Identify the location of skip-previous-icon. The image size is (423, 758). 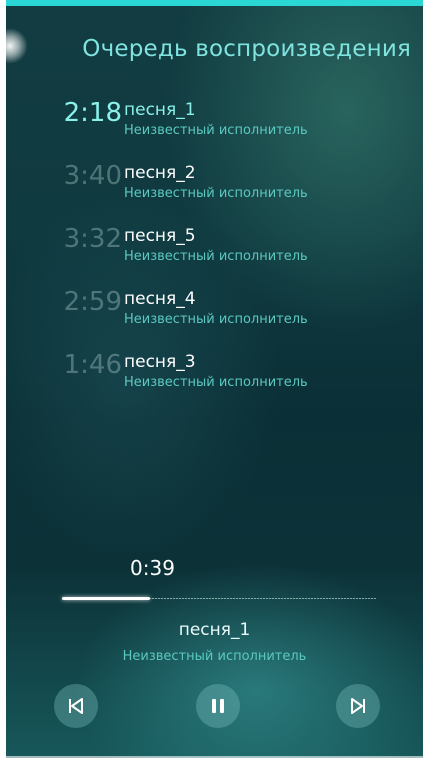
(76, 706).